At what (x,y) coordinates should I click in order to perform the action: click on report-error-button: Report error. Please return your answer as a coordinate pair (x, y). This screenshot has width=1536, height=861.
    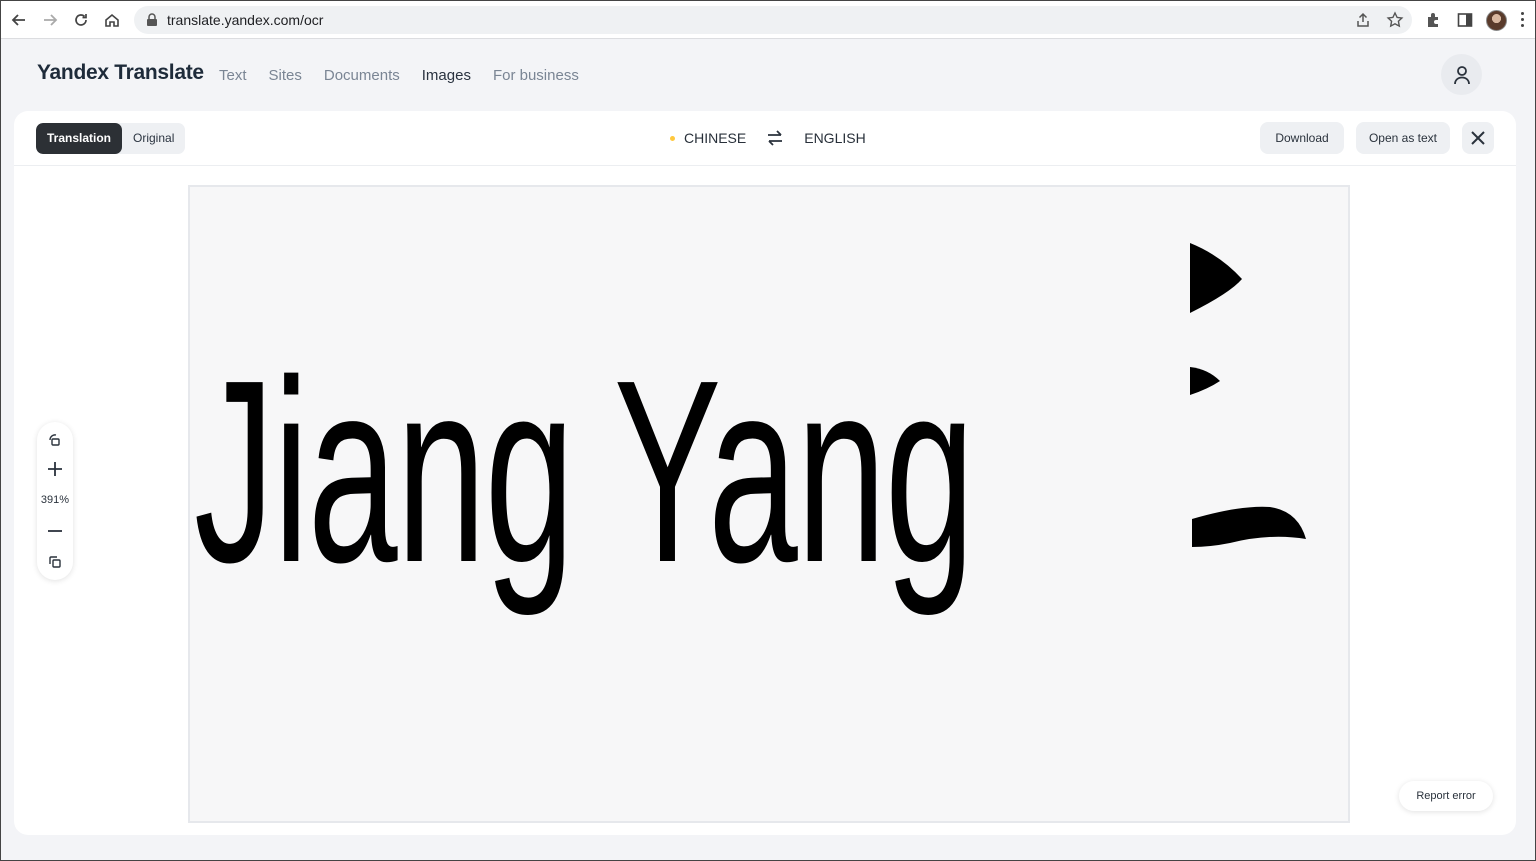
    Looking at the image, I should click on (1446, 796).